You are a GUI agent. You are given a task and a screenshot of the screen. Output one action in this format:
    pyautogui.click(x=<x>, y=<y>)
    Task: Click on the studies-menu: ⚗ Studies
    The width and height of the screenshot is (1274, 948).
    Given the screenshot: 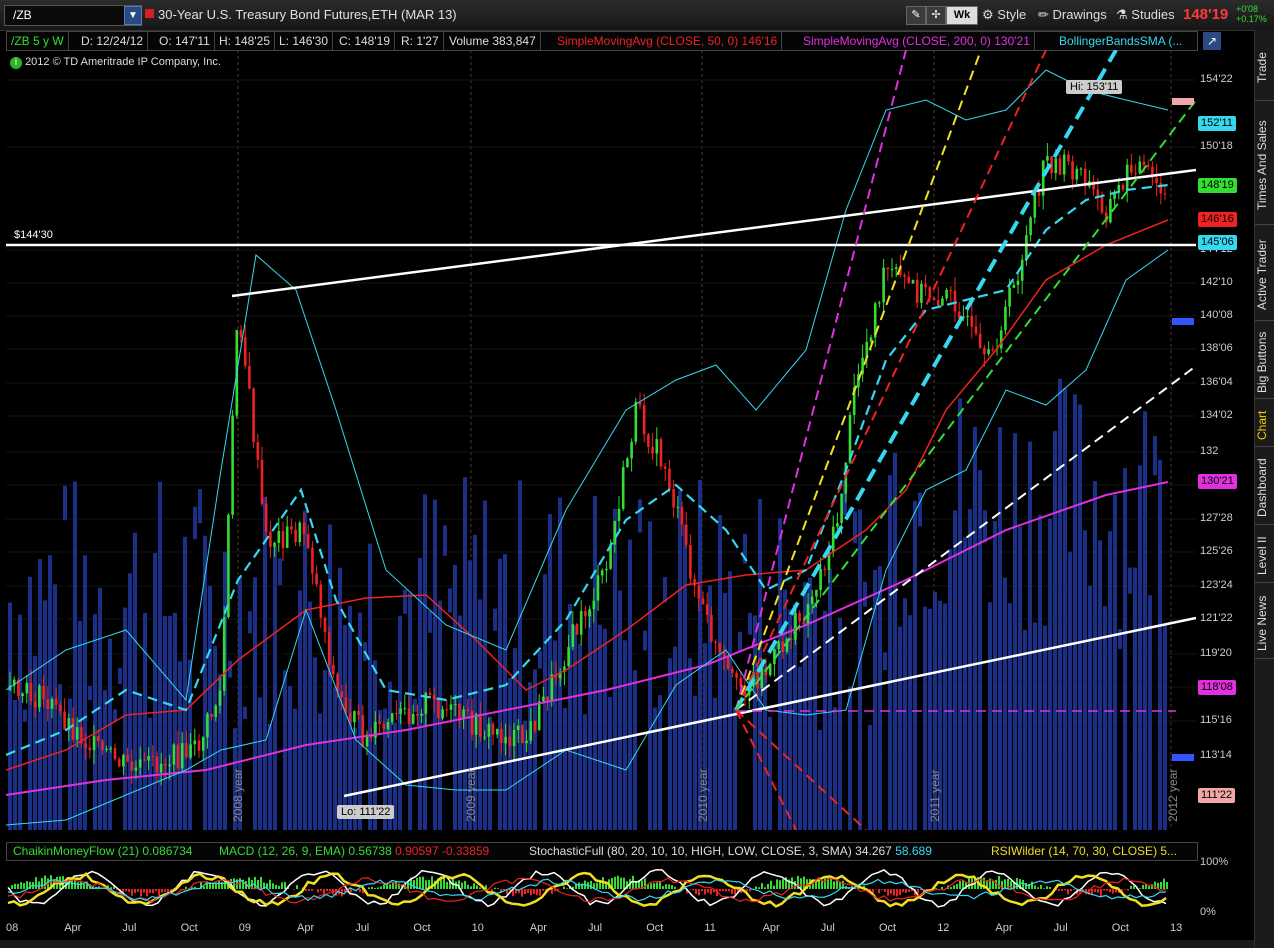 What is the action you would take?
    pyautogui.click(x=1145, y=14)
    